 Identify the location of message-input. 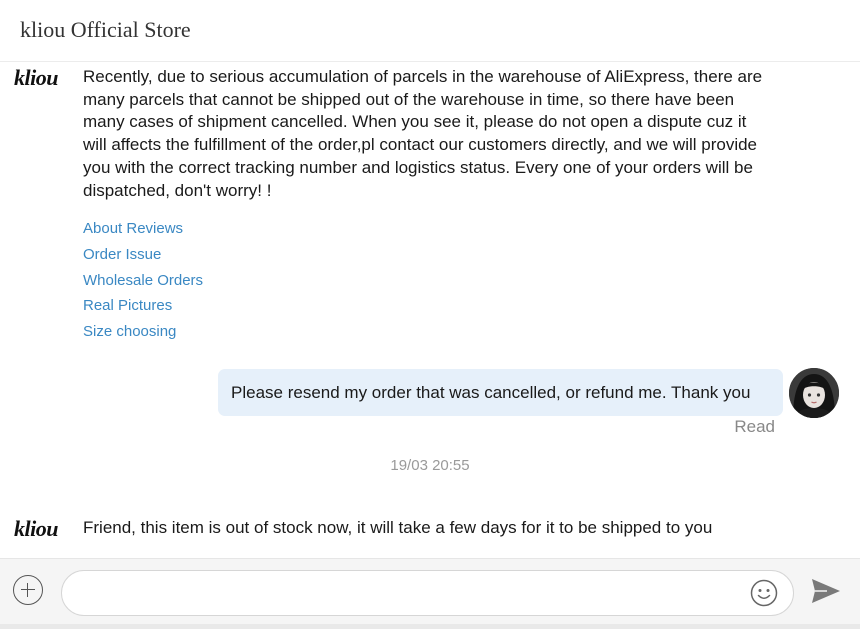
(412, 594).